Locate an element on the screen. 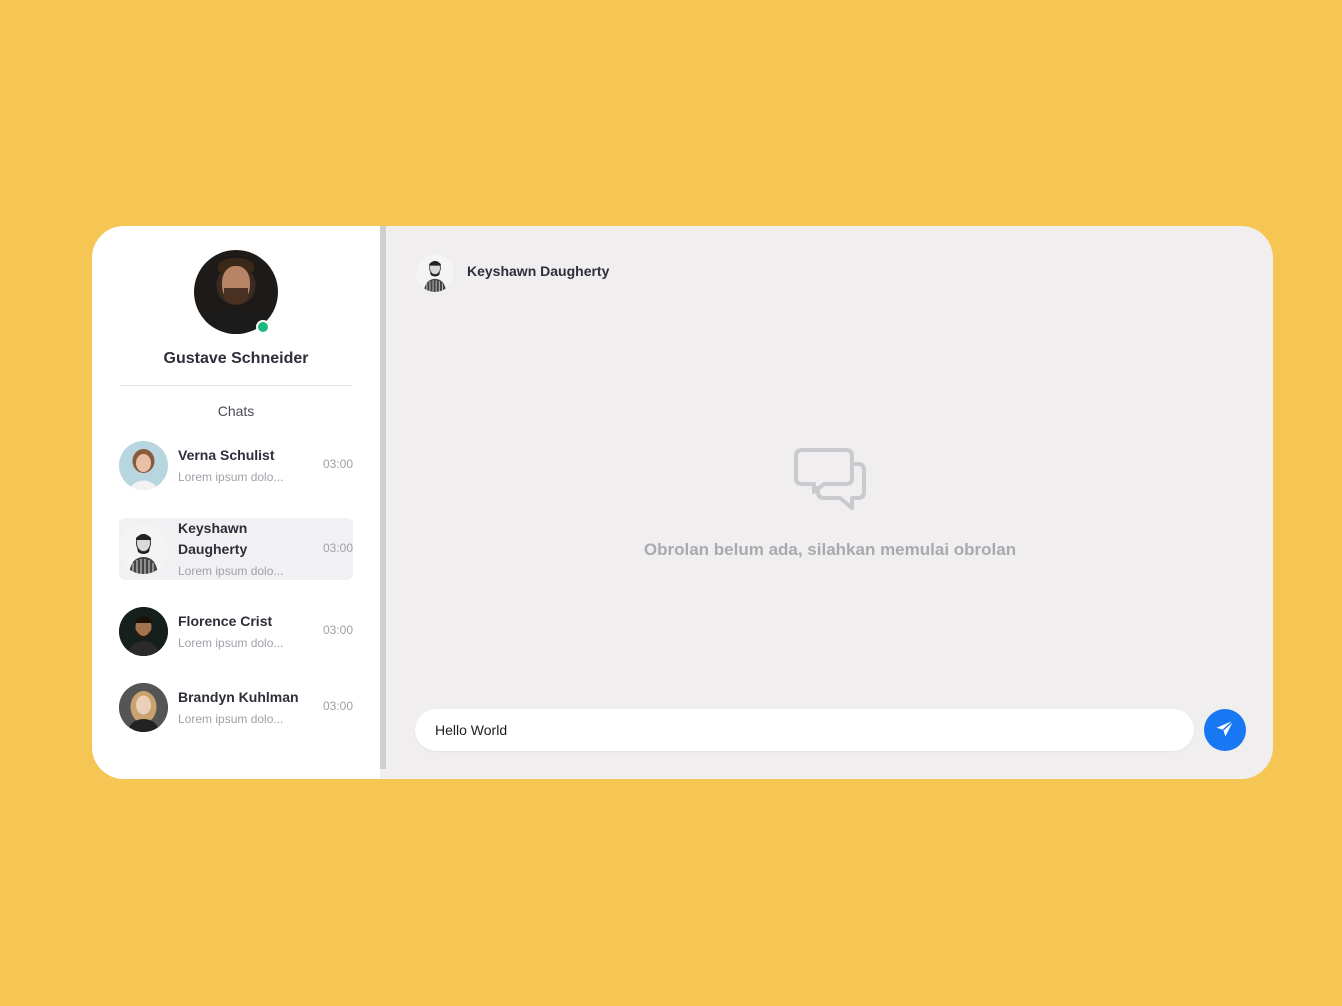 The height and width of the screenshot is (1006, 1342). contact-avatar is located at coordinates (435, 273).